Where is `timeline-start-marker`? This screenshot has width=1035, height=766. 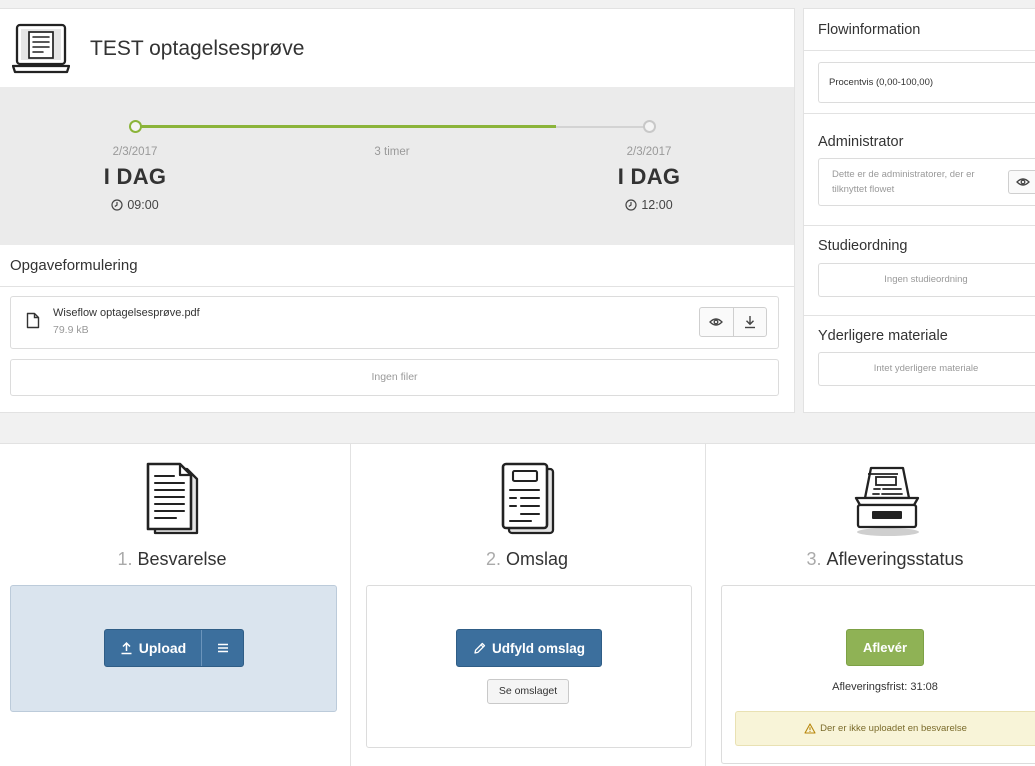 timeline-start-marker is located at coordinates (135, 126).